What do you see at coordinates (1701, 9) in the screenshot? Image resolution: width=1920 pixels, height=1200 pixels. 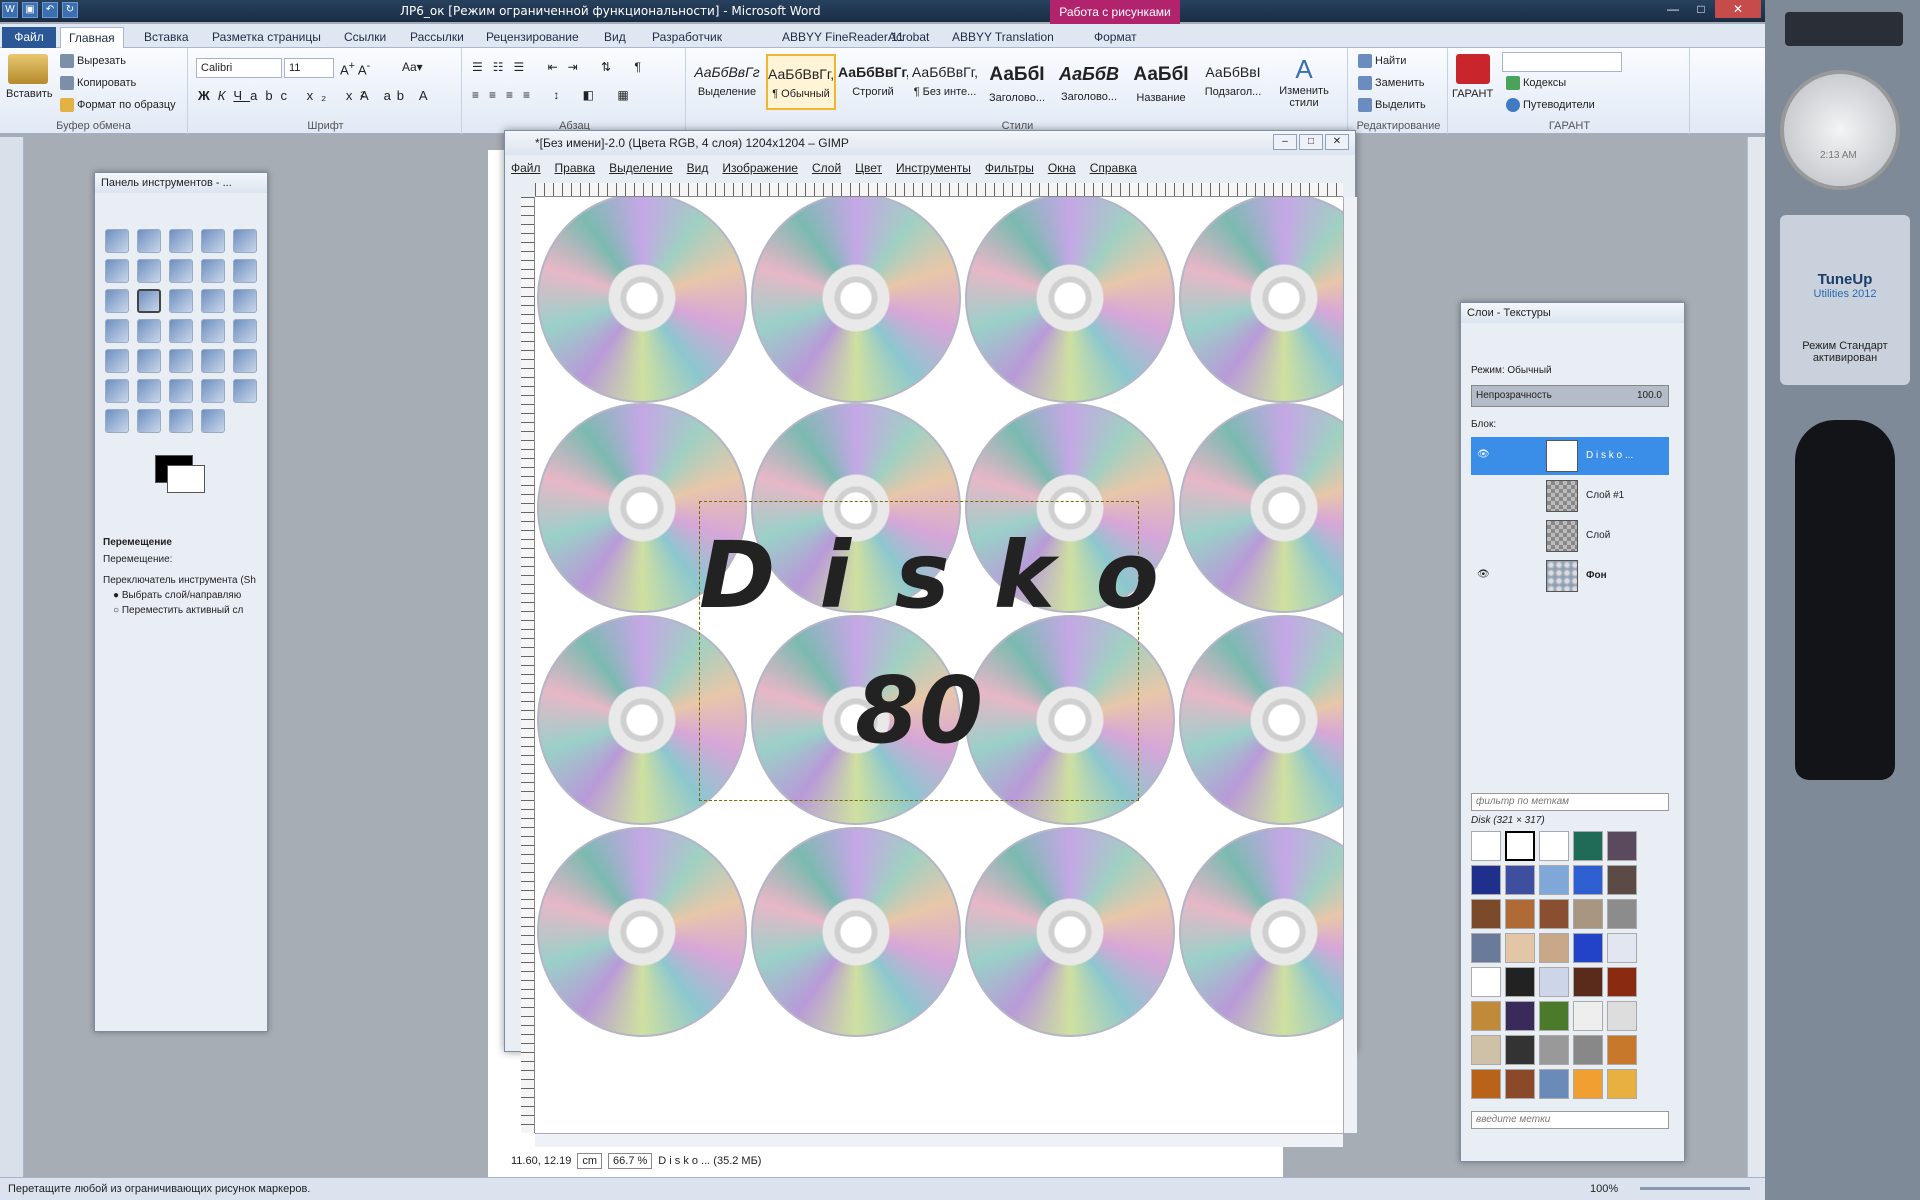 I see `maximize-button: □` at bounding box center [1701, 9].